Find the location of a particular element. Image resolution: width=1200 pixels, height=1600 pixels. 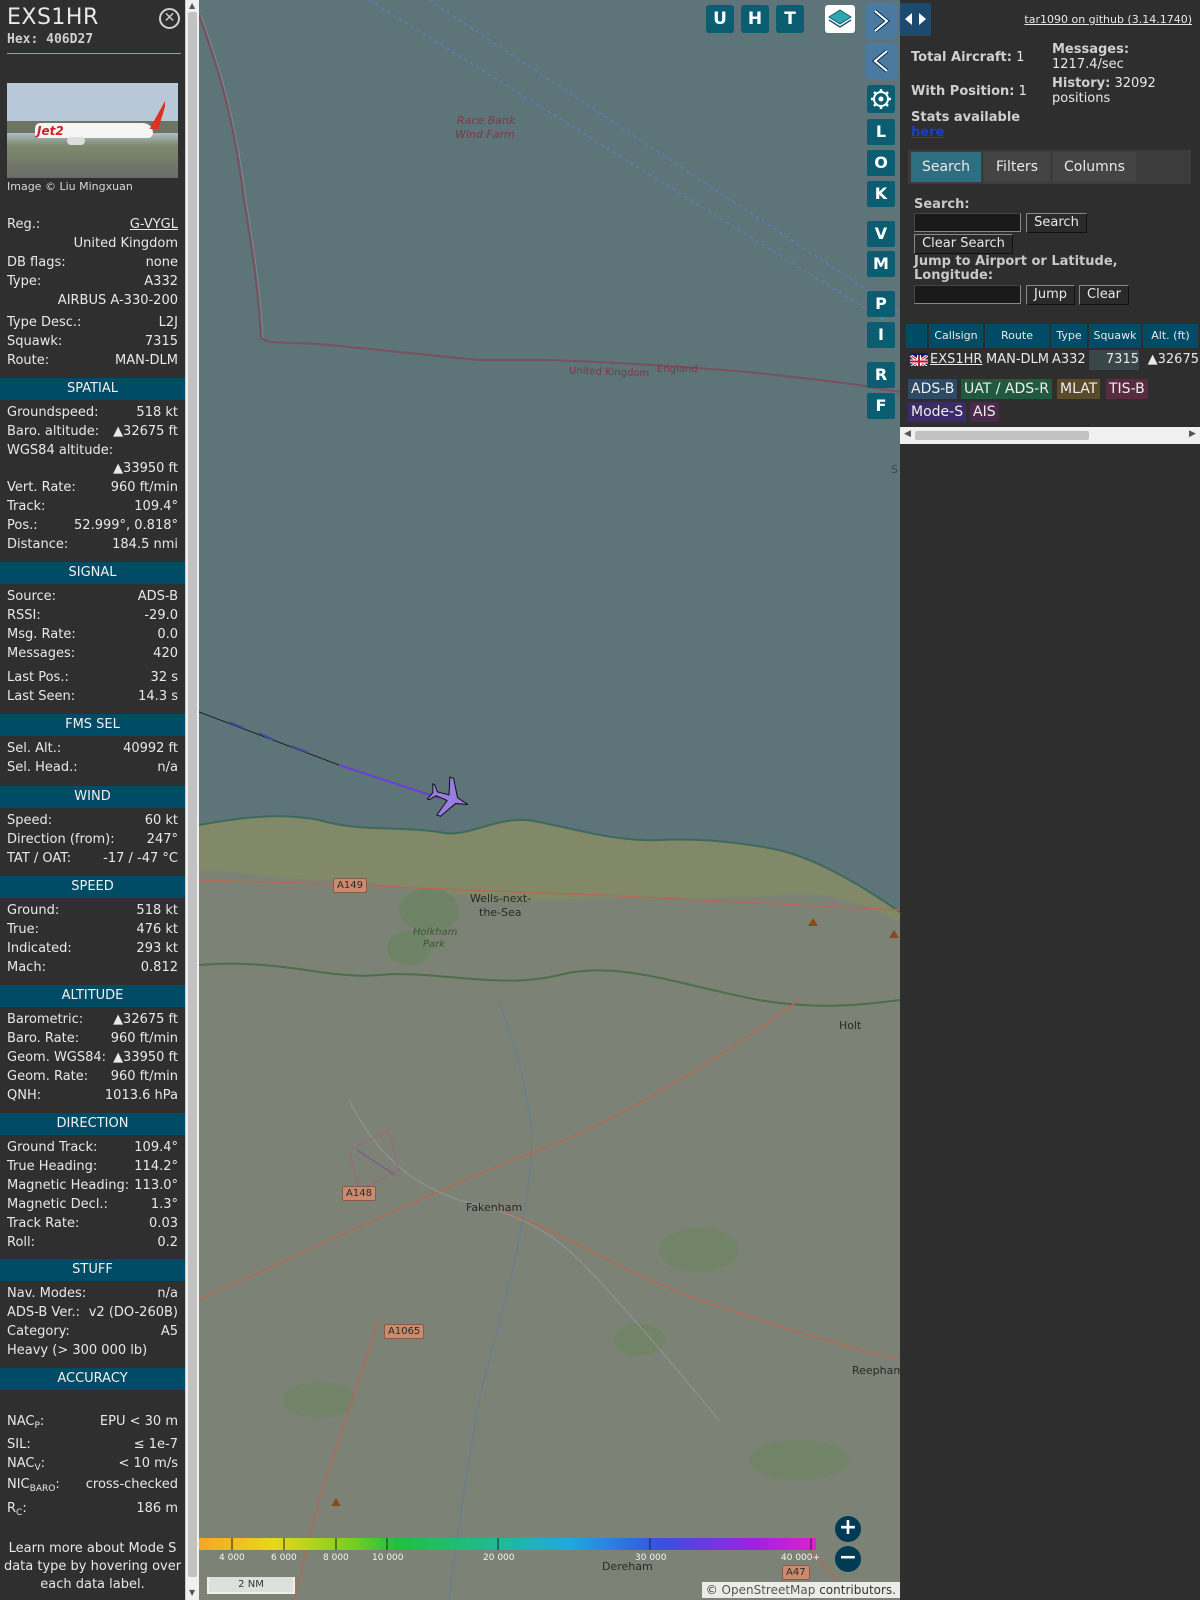

road-a1065: A1065 is located at coordinates (404, 1331).